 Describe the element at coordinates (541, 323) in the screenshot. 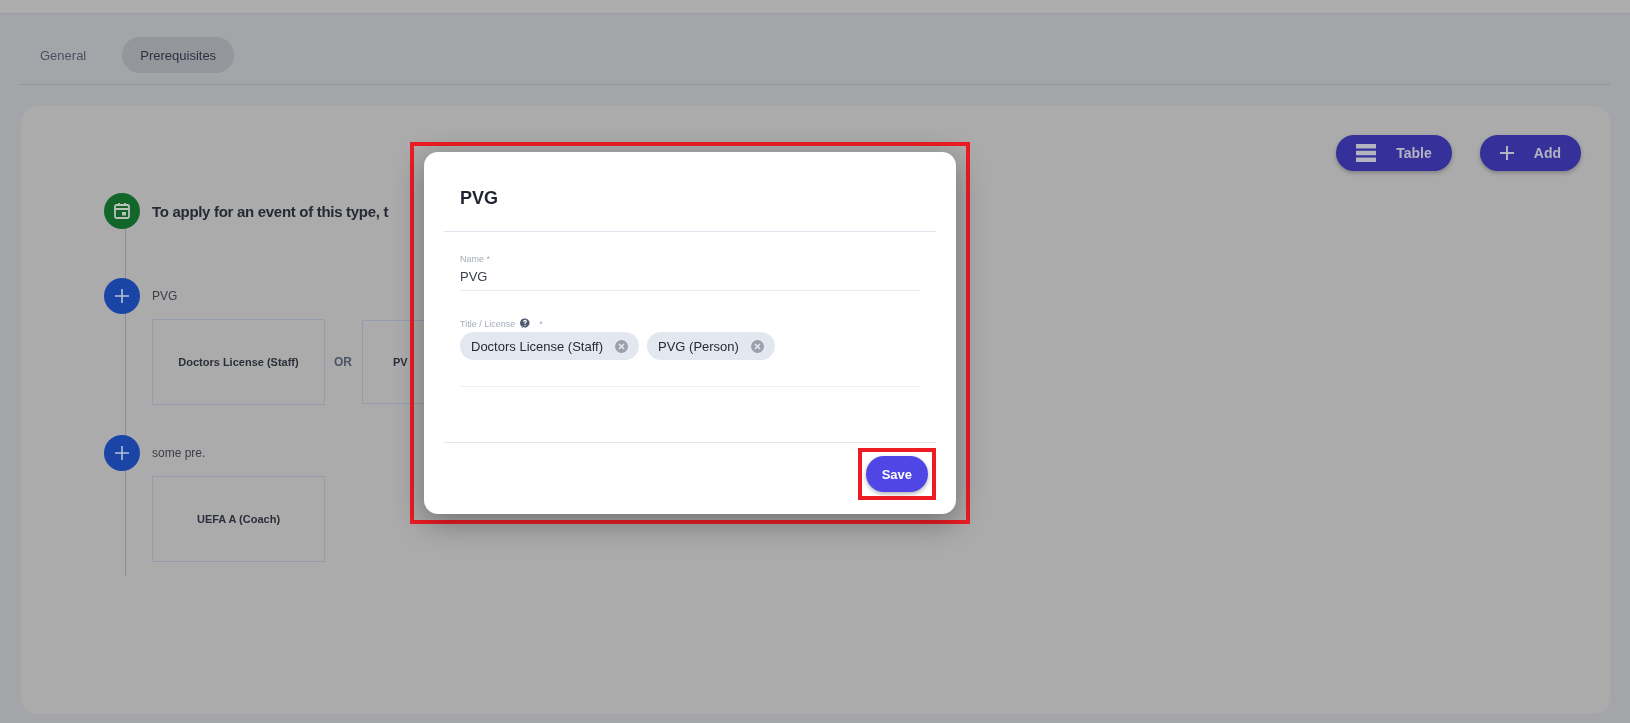

I see `required-mark: *` at that location.